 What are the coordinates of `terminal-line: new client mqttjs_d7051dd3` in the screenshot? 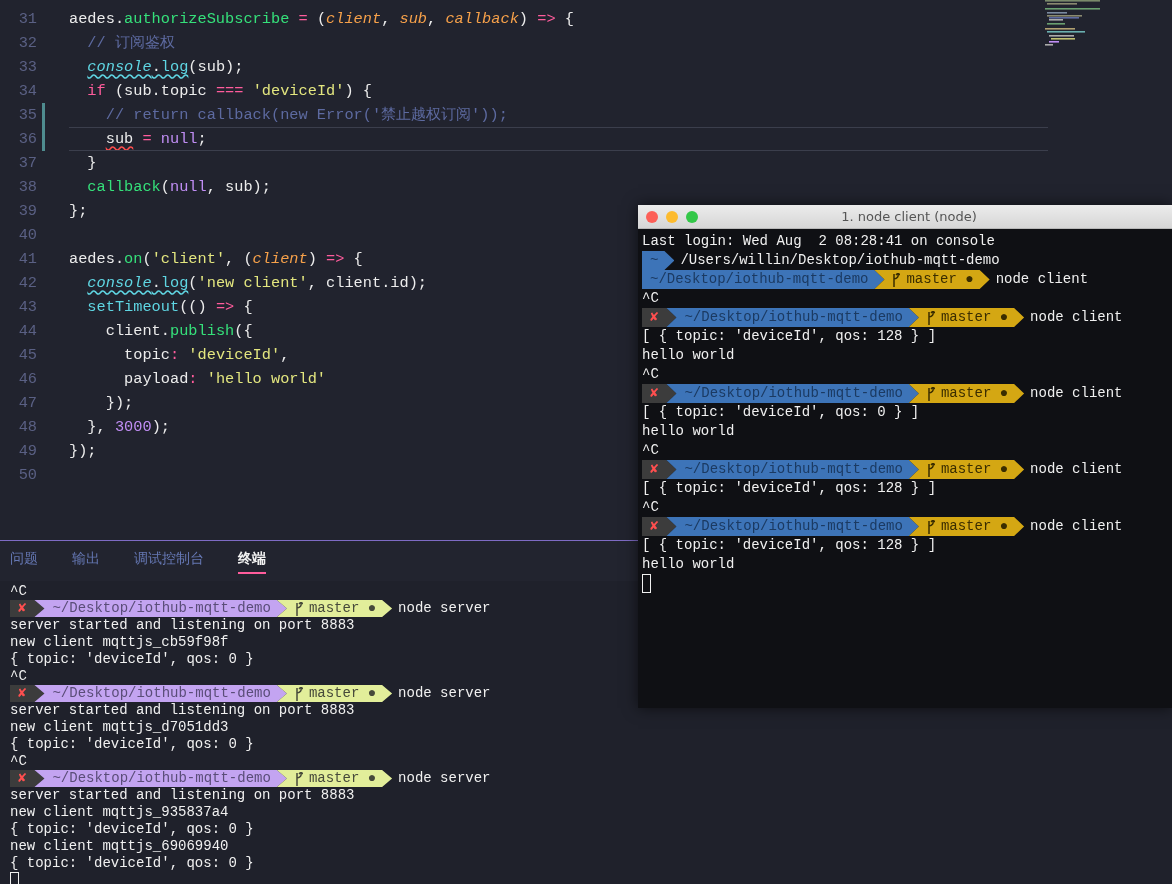 It's located at (119, 727).